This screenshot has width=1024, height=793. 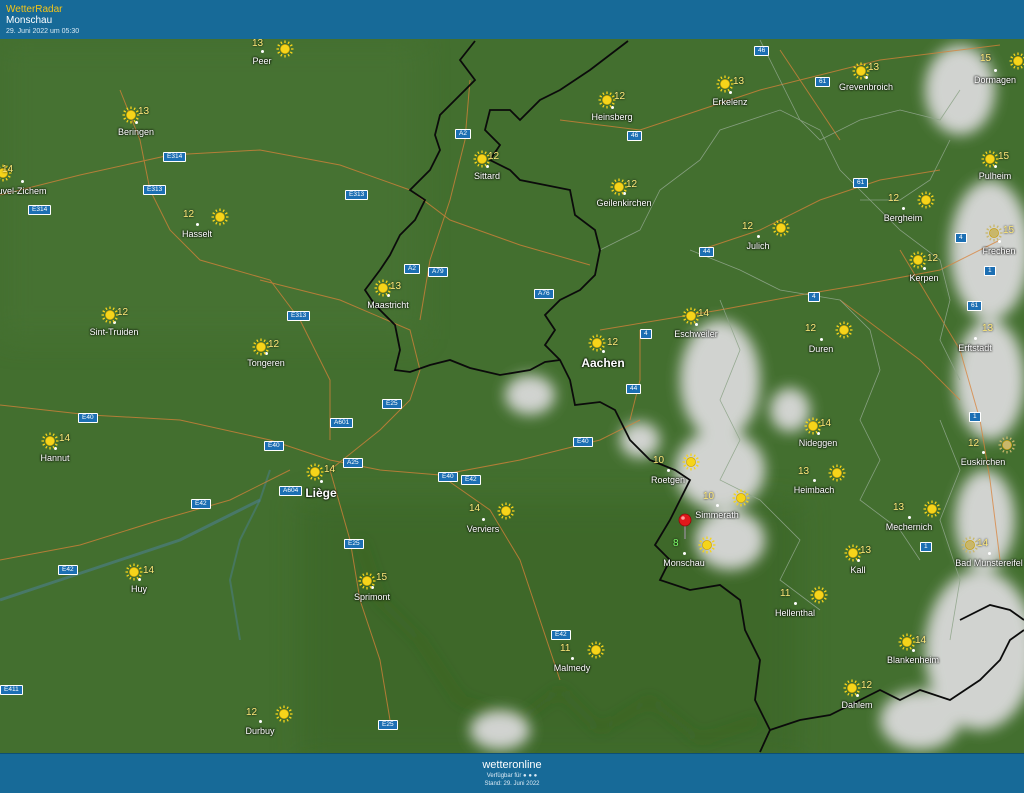 I want to click on city-label: Tongeren, so click(x=266, y=363).